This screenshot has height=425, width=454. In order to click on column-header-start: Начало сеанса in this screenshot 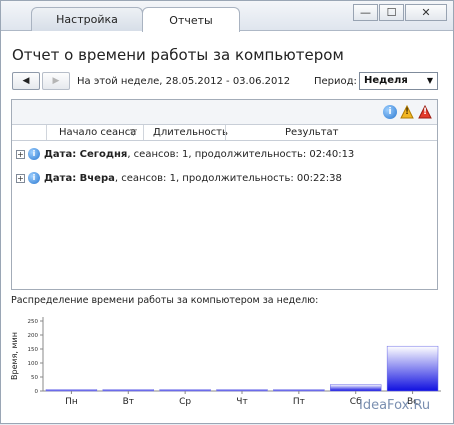, I will do `click(97, 133)`.